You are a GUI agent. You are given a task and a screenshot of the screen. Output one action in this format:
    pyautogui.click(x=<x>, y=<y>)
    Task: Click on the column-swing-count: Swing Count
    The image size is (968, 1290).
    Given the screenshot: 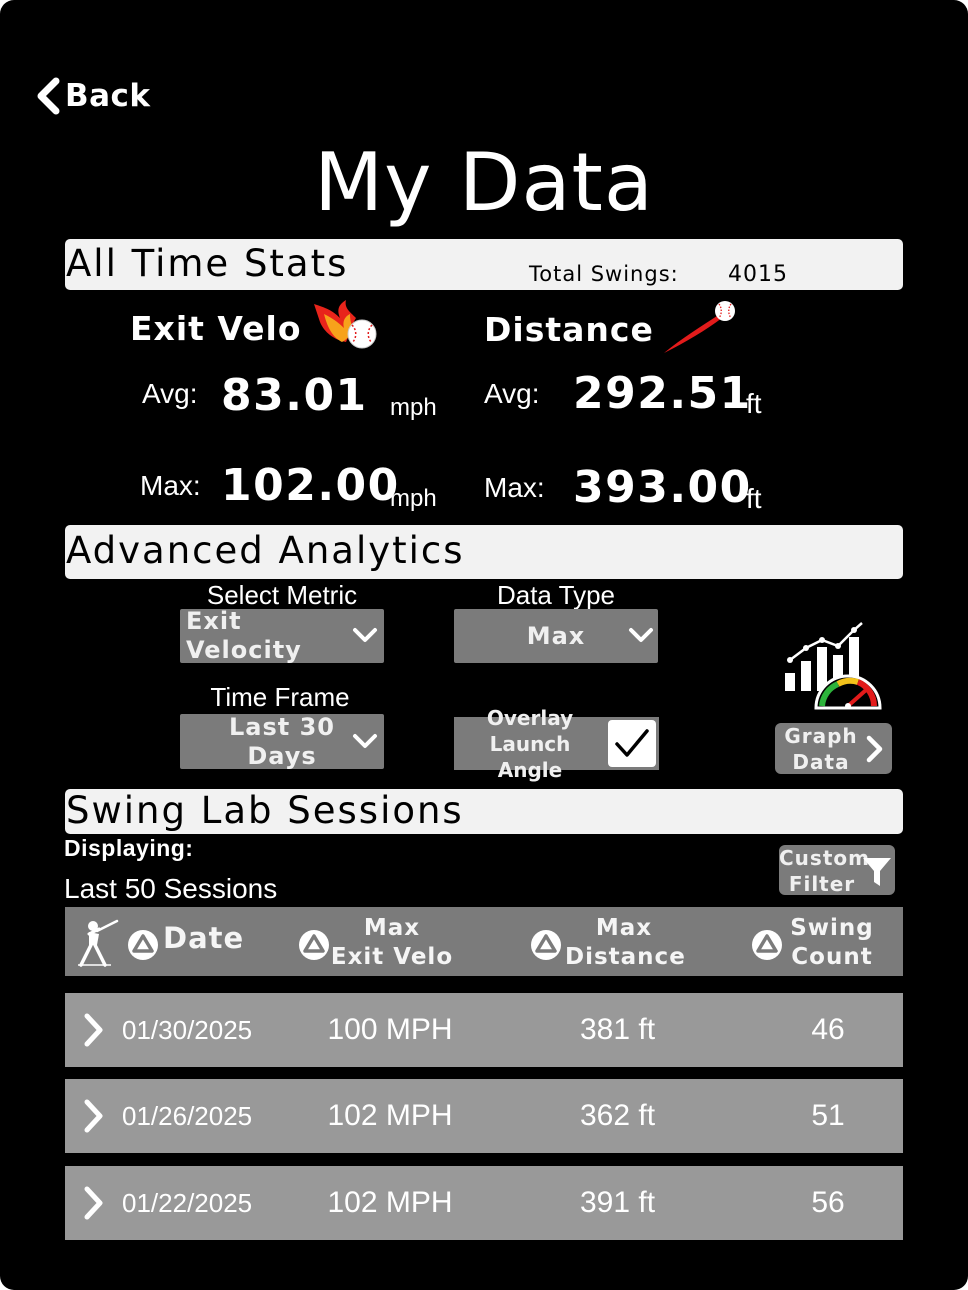 What is the action you would take?
    pyautogui.click(x=832, y=943)
    